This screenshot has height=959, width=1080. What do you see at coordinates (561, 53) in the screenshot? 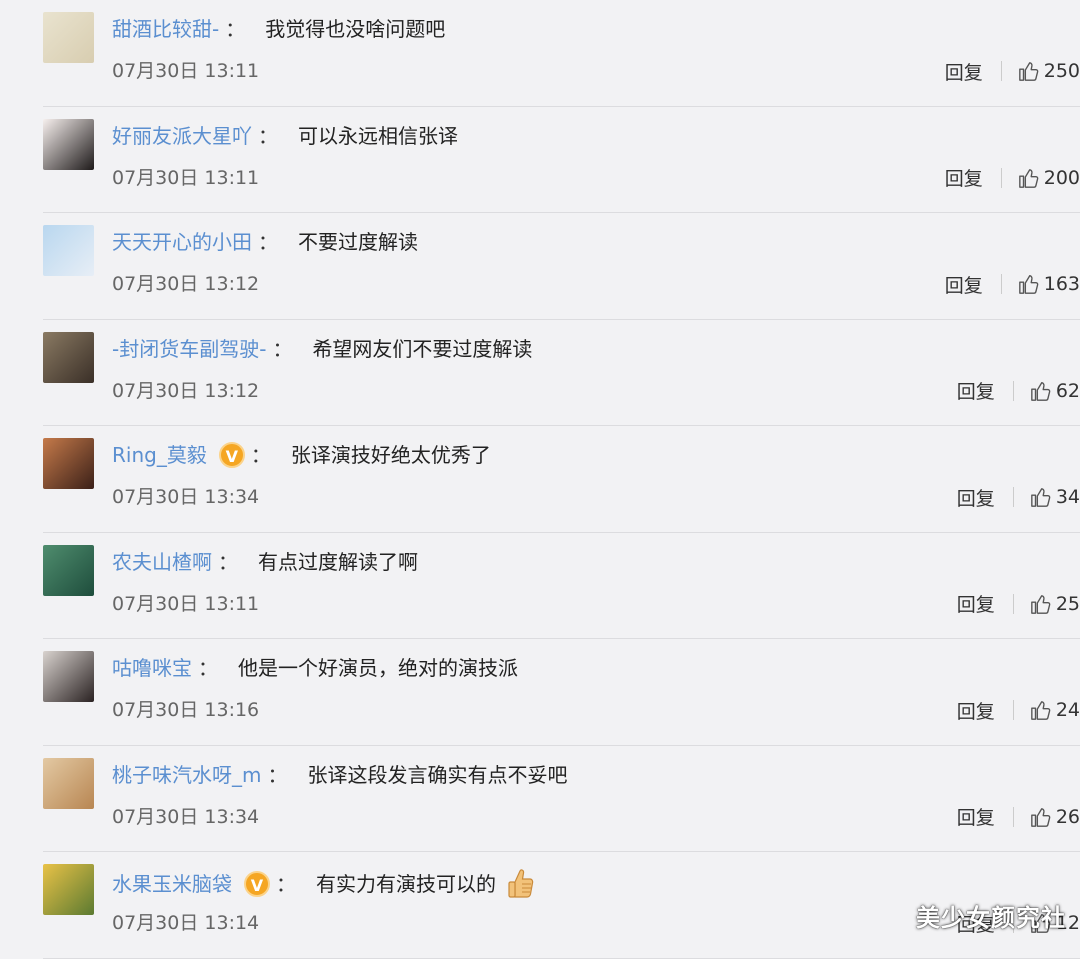
I see `comment-item: 甜酒比较甜- ： 我觉得也没啥问题吧 07月30日 13:11 回复 250` at bounding box center [561, 53].